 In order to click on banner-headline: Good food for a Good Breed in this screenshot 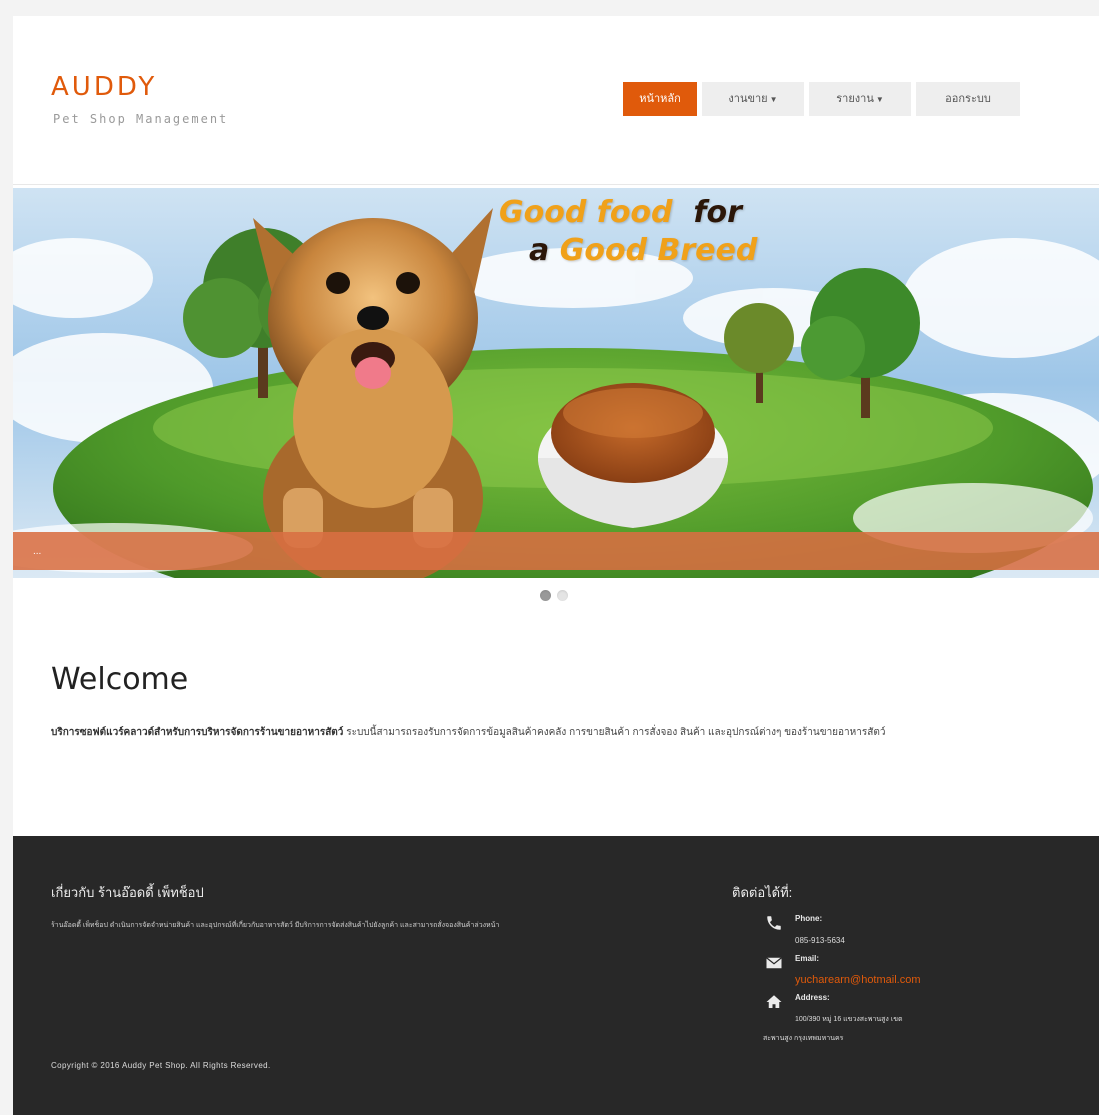, I will do `click(628, 232)`.